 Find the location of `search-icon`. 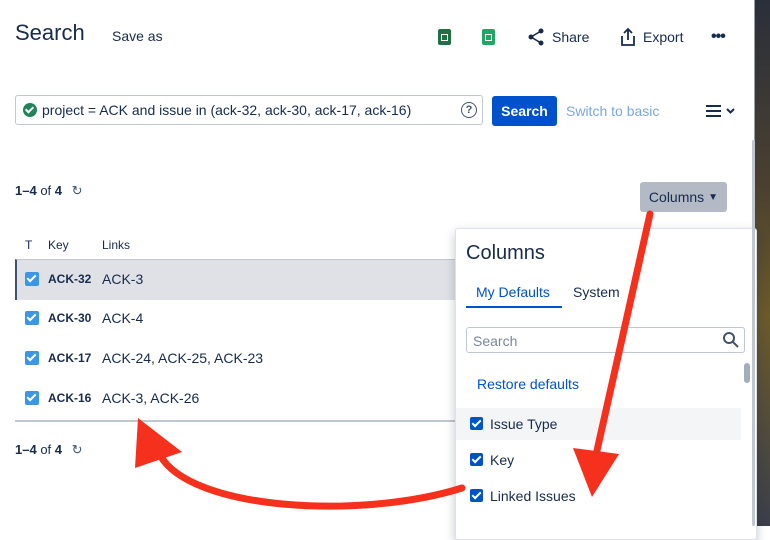

search-icon is located at coordinates (731, 340).